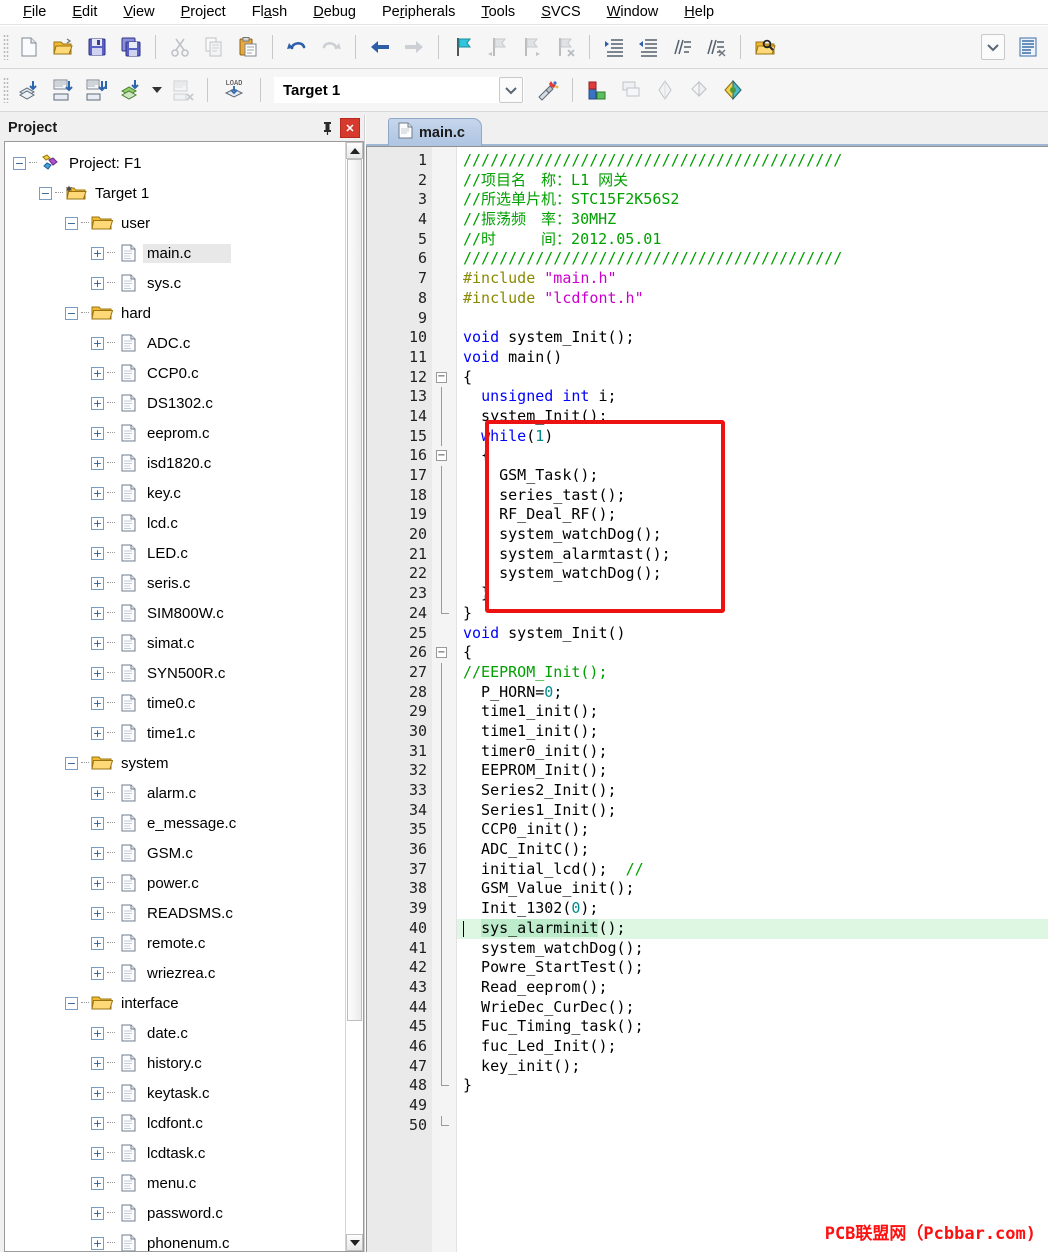  What do you see at coordinates (752, 771) in the screenshot?
I see `code-line: EEPROM_Init();` at bounding box center [752, 771].